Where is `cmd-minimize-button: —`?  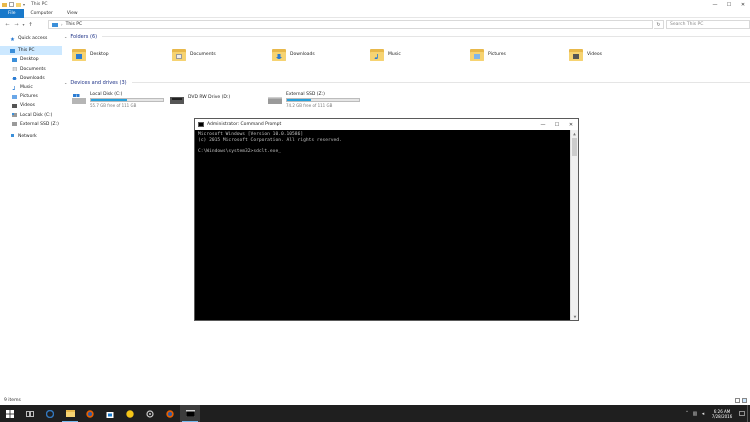
cmd-minimize-button: — is located at coordinates (543, 124).